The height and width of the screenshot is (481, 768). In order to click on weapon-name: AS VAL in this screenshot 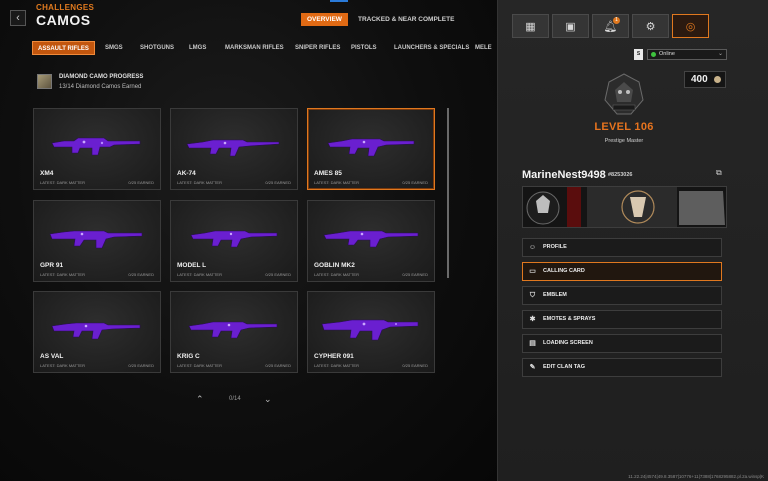, I will do `click(52, 356)`.